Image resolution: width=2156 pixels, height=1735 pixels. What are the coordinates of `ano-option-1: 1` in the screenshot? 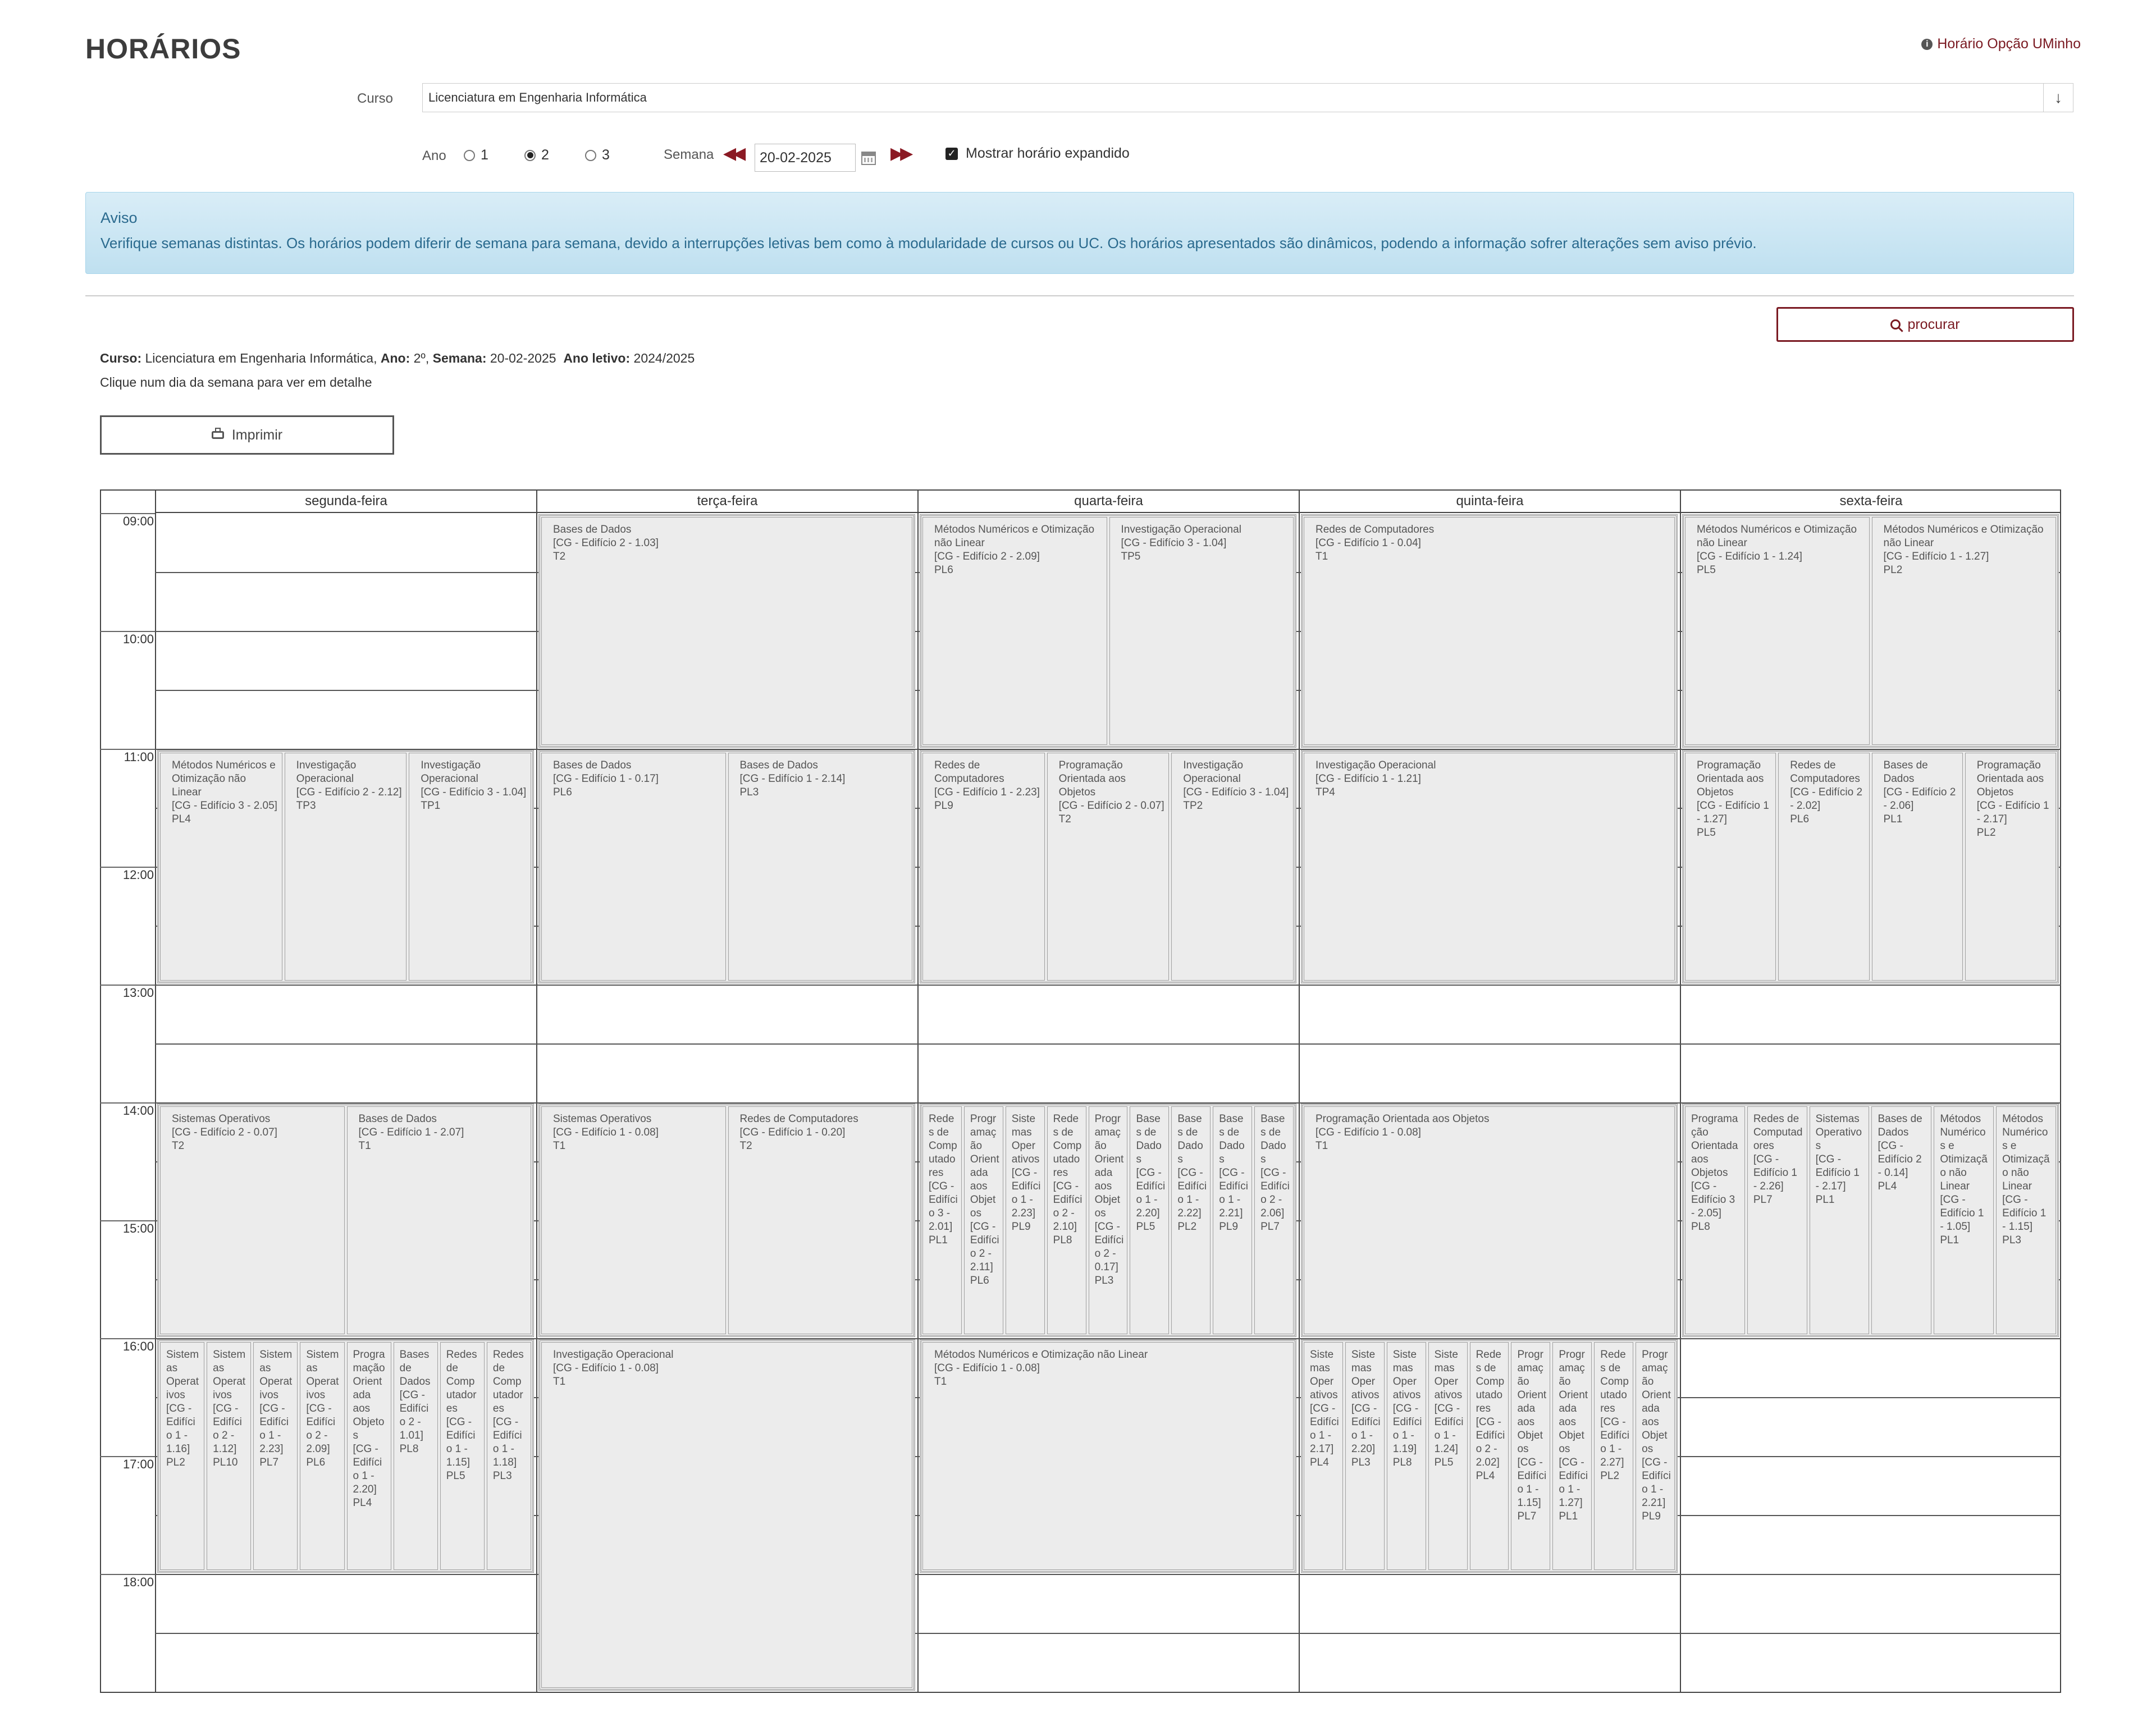 It's located at (476, 155).